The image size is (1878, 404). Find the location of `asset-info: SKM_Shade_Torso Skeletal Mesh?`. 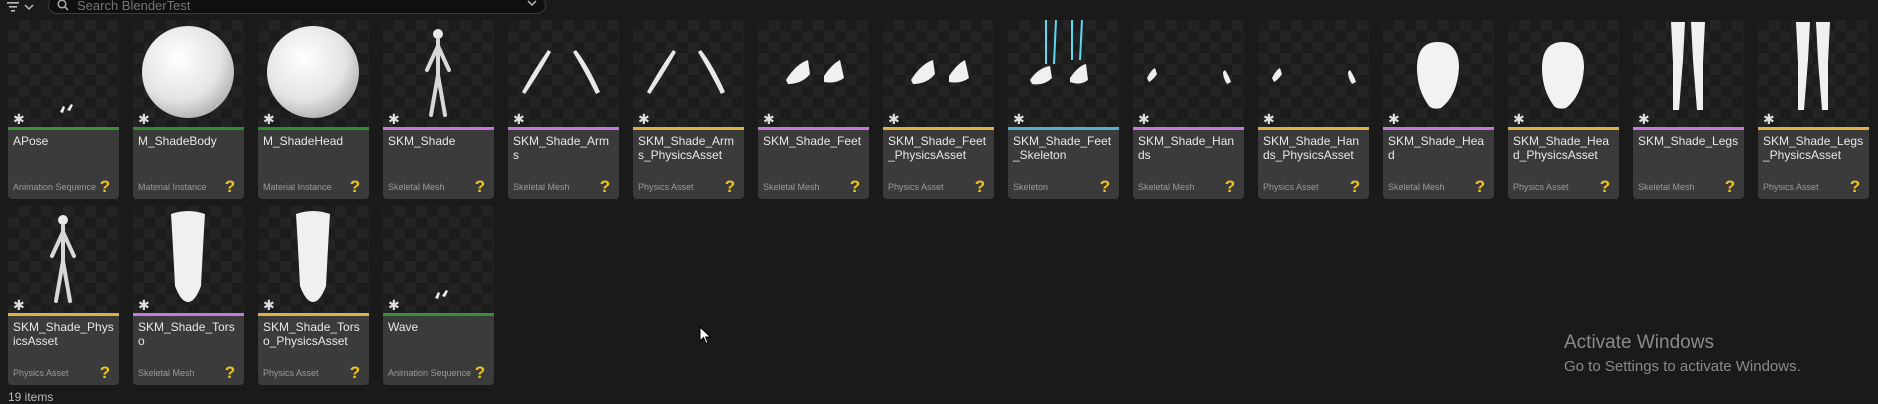

asset-info: SKM_Shade_Torso Skeletal Mesh? is located at coordinates (188, 350).